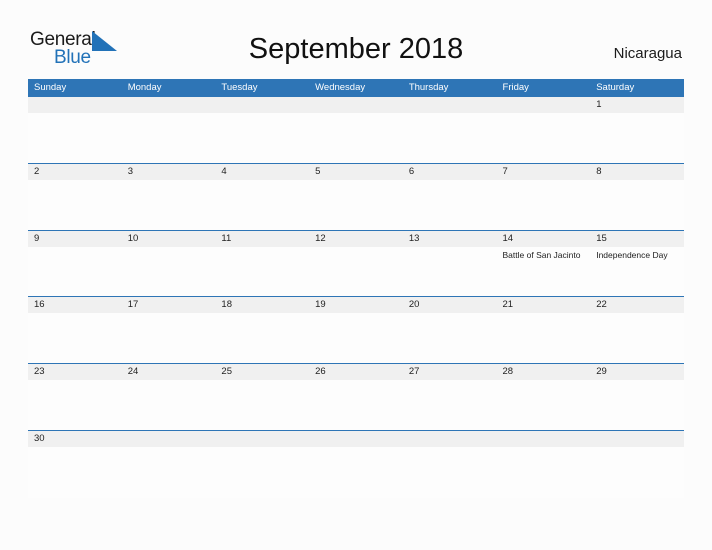 The height and width of the screenshot is (550, 712). What do you see at coordinates (169, 172) in the screenshot?
I see `day-cell: 3` at bounding box center [169, 172].